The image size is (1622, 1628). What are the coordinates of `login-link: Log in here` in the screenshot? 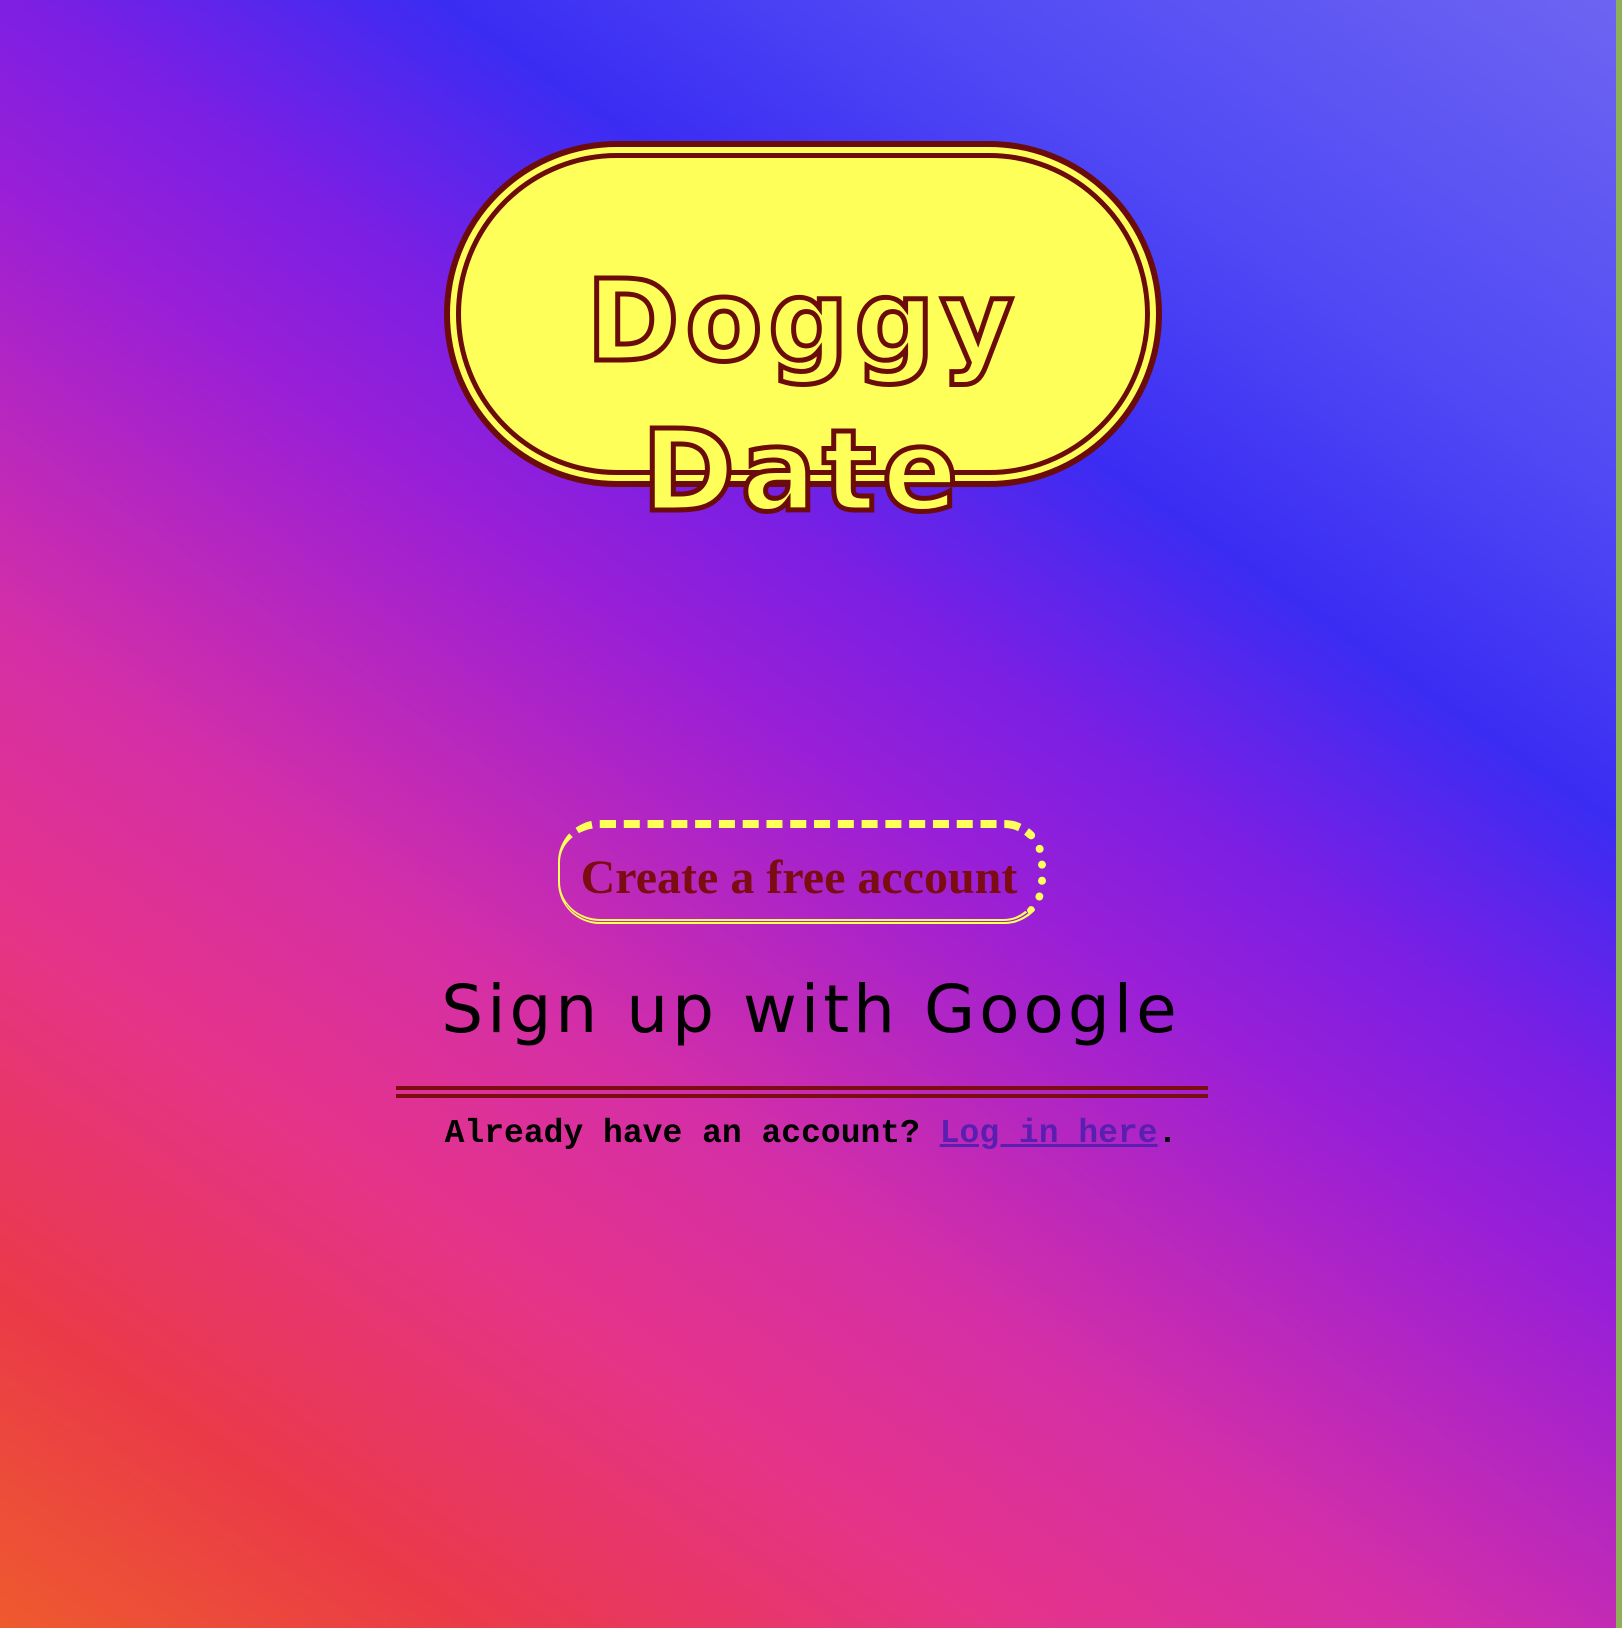 It's located at (1049, 1133).